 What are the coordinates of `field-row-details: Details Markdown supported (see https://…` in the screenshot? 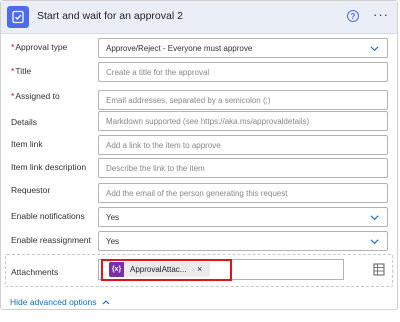 It's located at (199, 122).